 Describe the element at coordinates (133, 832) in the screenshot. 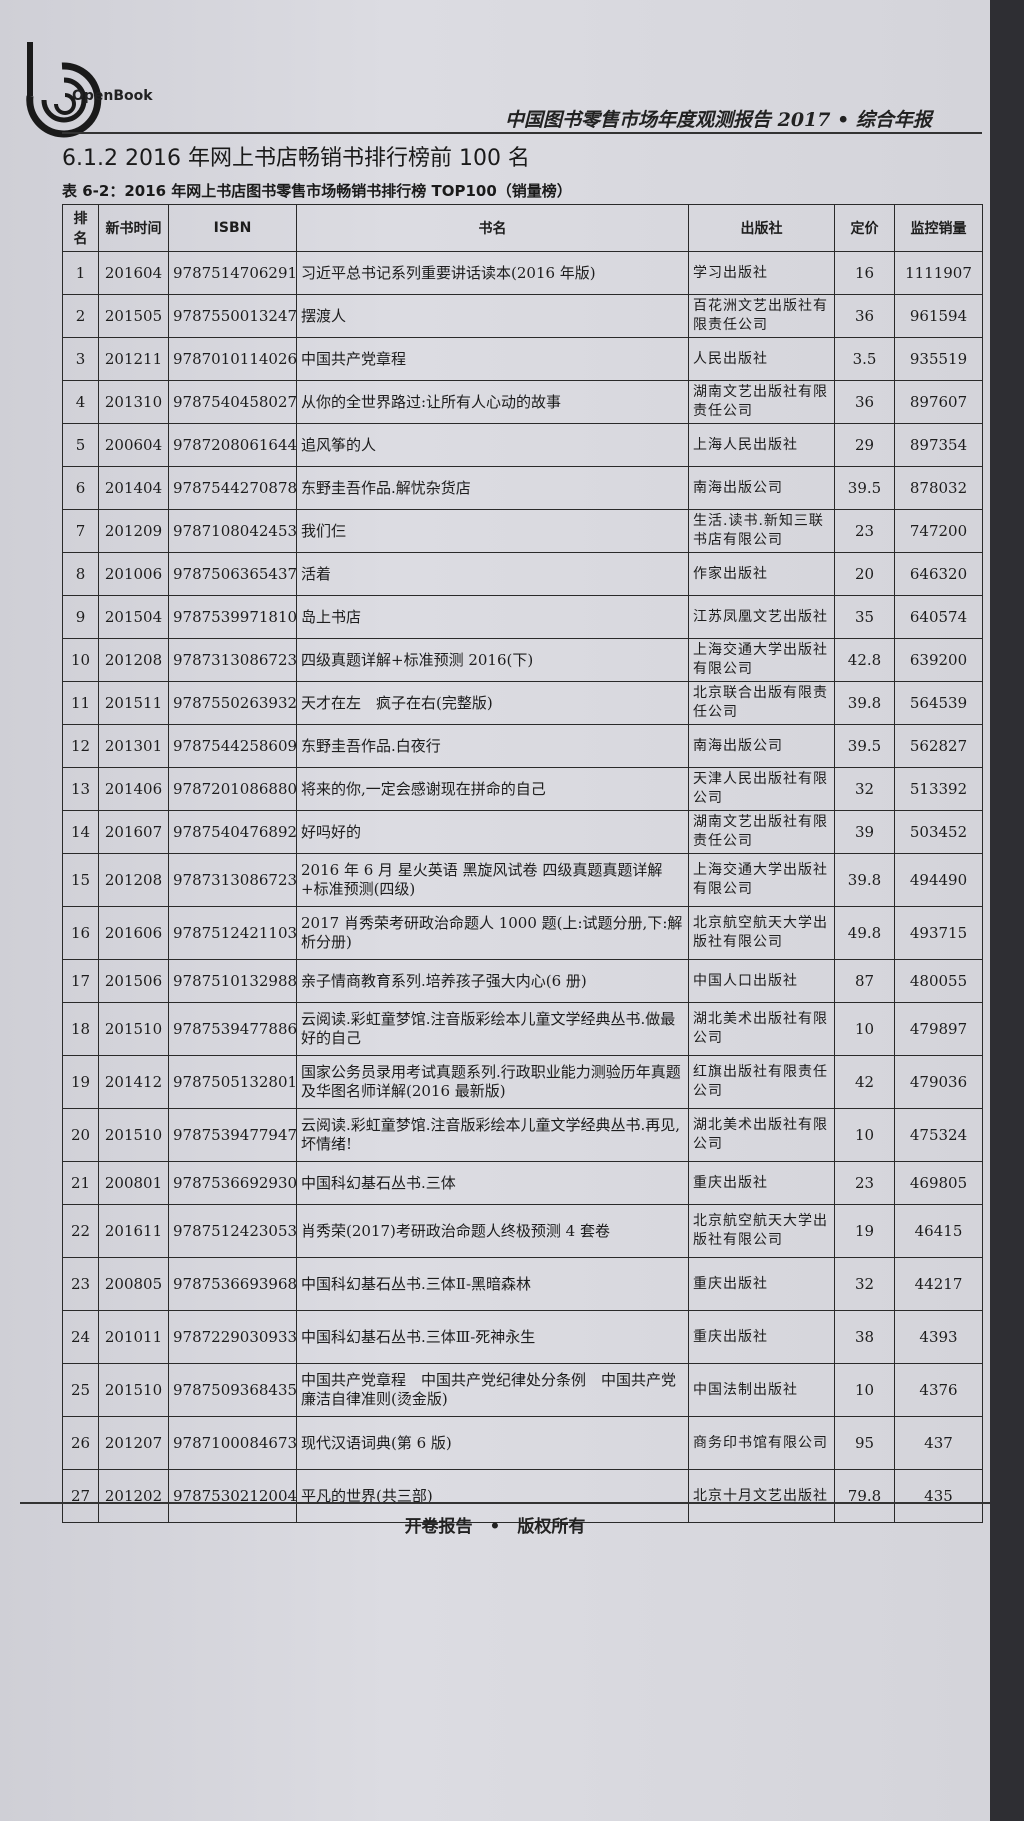

I see `date-cell: 201607` at that location.